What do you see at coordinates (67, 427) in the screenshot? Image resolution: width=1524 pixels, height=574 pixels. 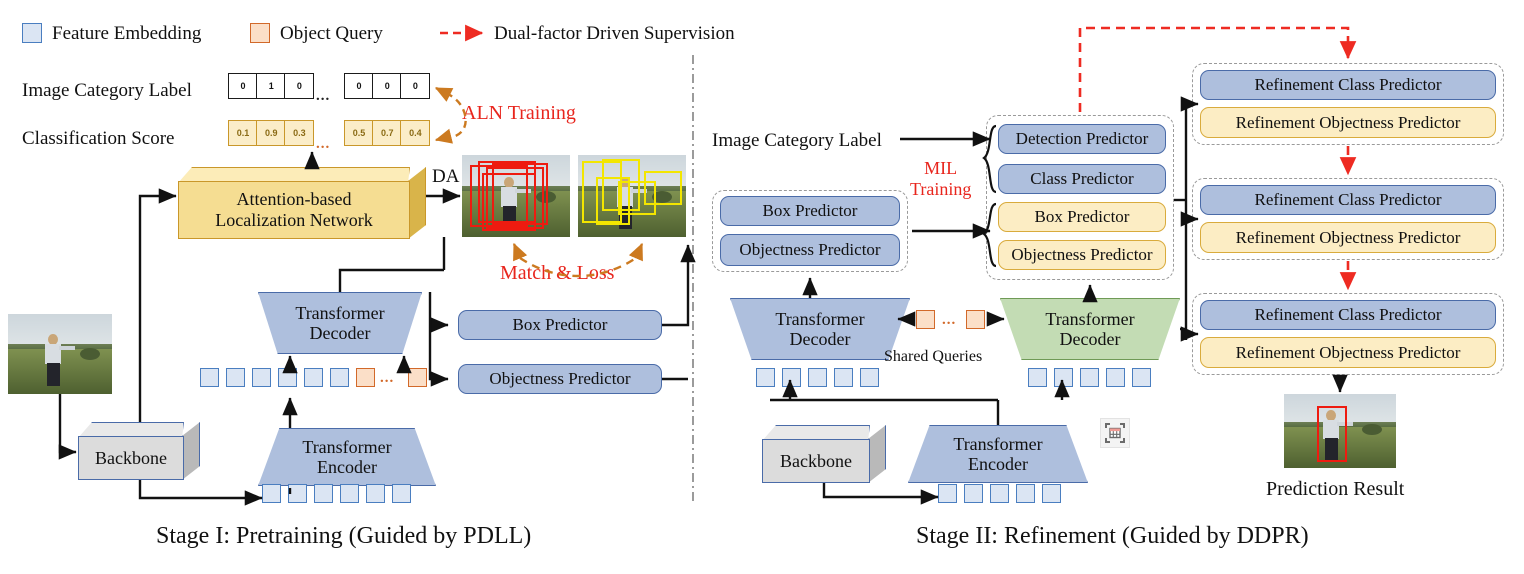 I see `photo-to-backbone` at bounding box center [67, 427].